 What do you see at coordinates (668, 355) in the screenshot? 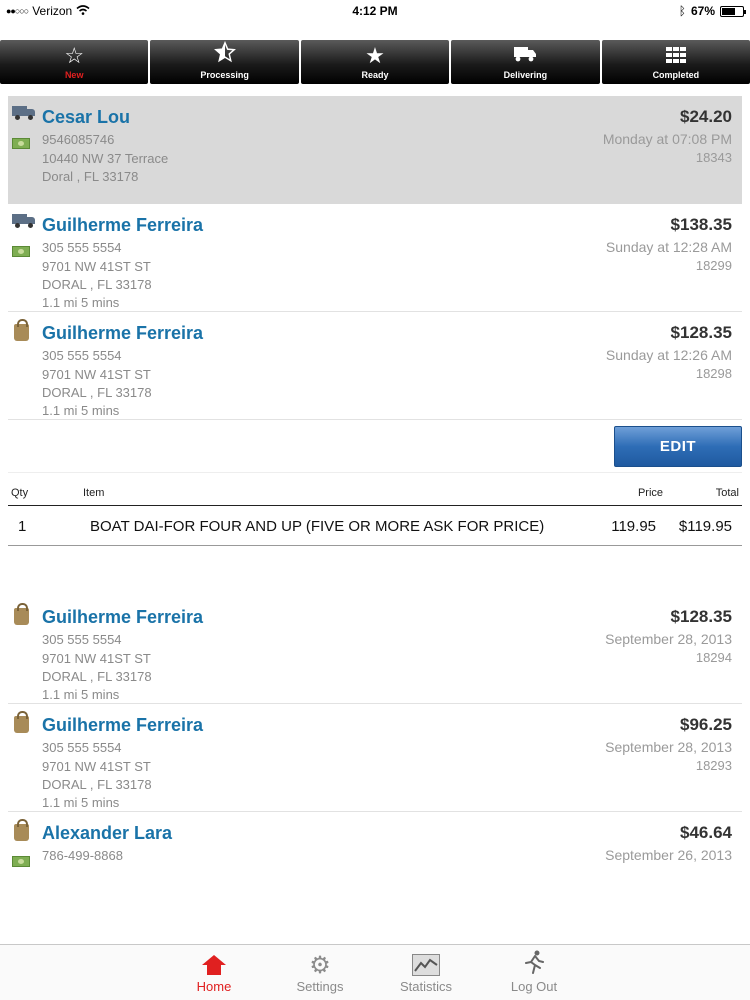
I see `order-date: Sunday at 12:26 AM` at bounding box center [668, 355].